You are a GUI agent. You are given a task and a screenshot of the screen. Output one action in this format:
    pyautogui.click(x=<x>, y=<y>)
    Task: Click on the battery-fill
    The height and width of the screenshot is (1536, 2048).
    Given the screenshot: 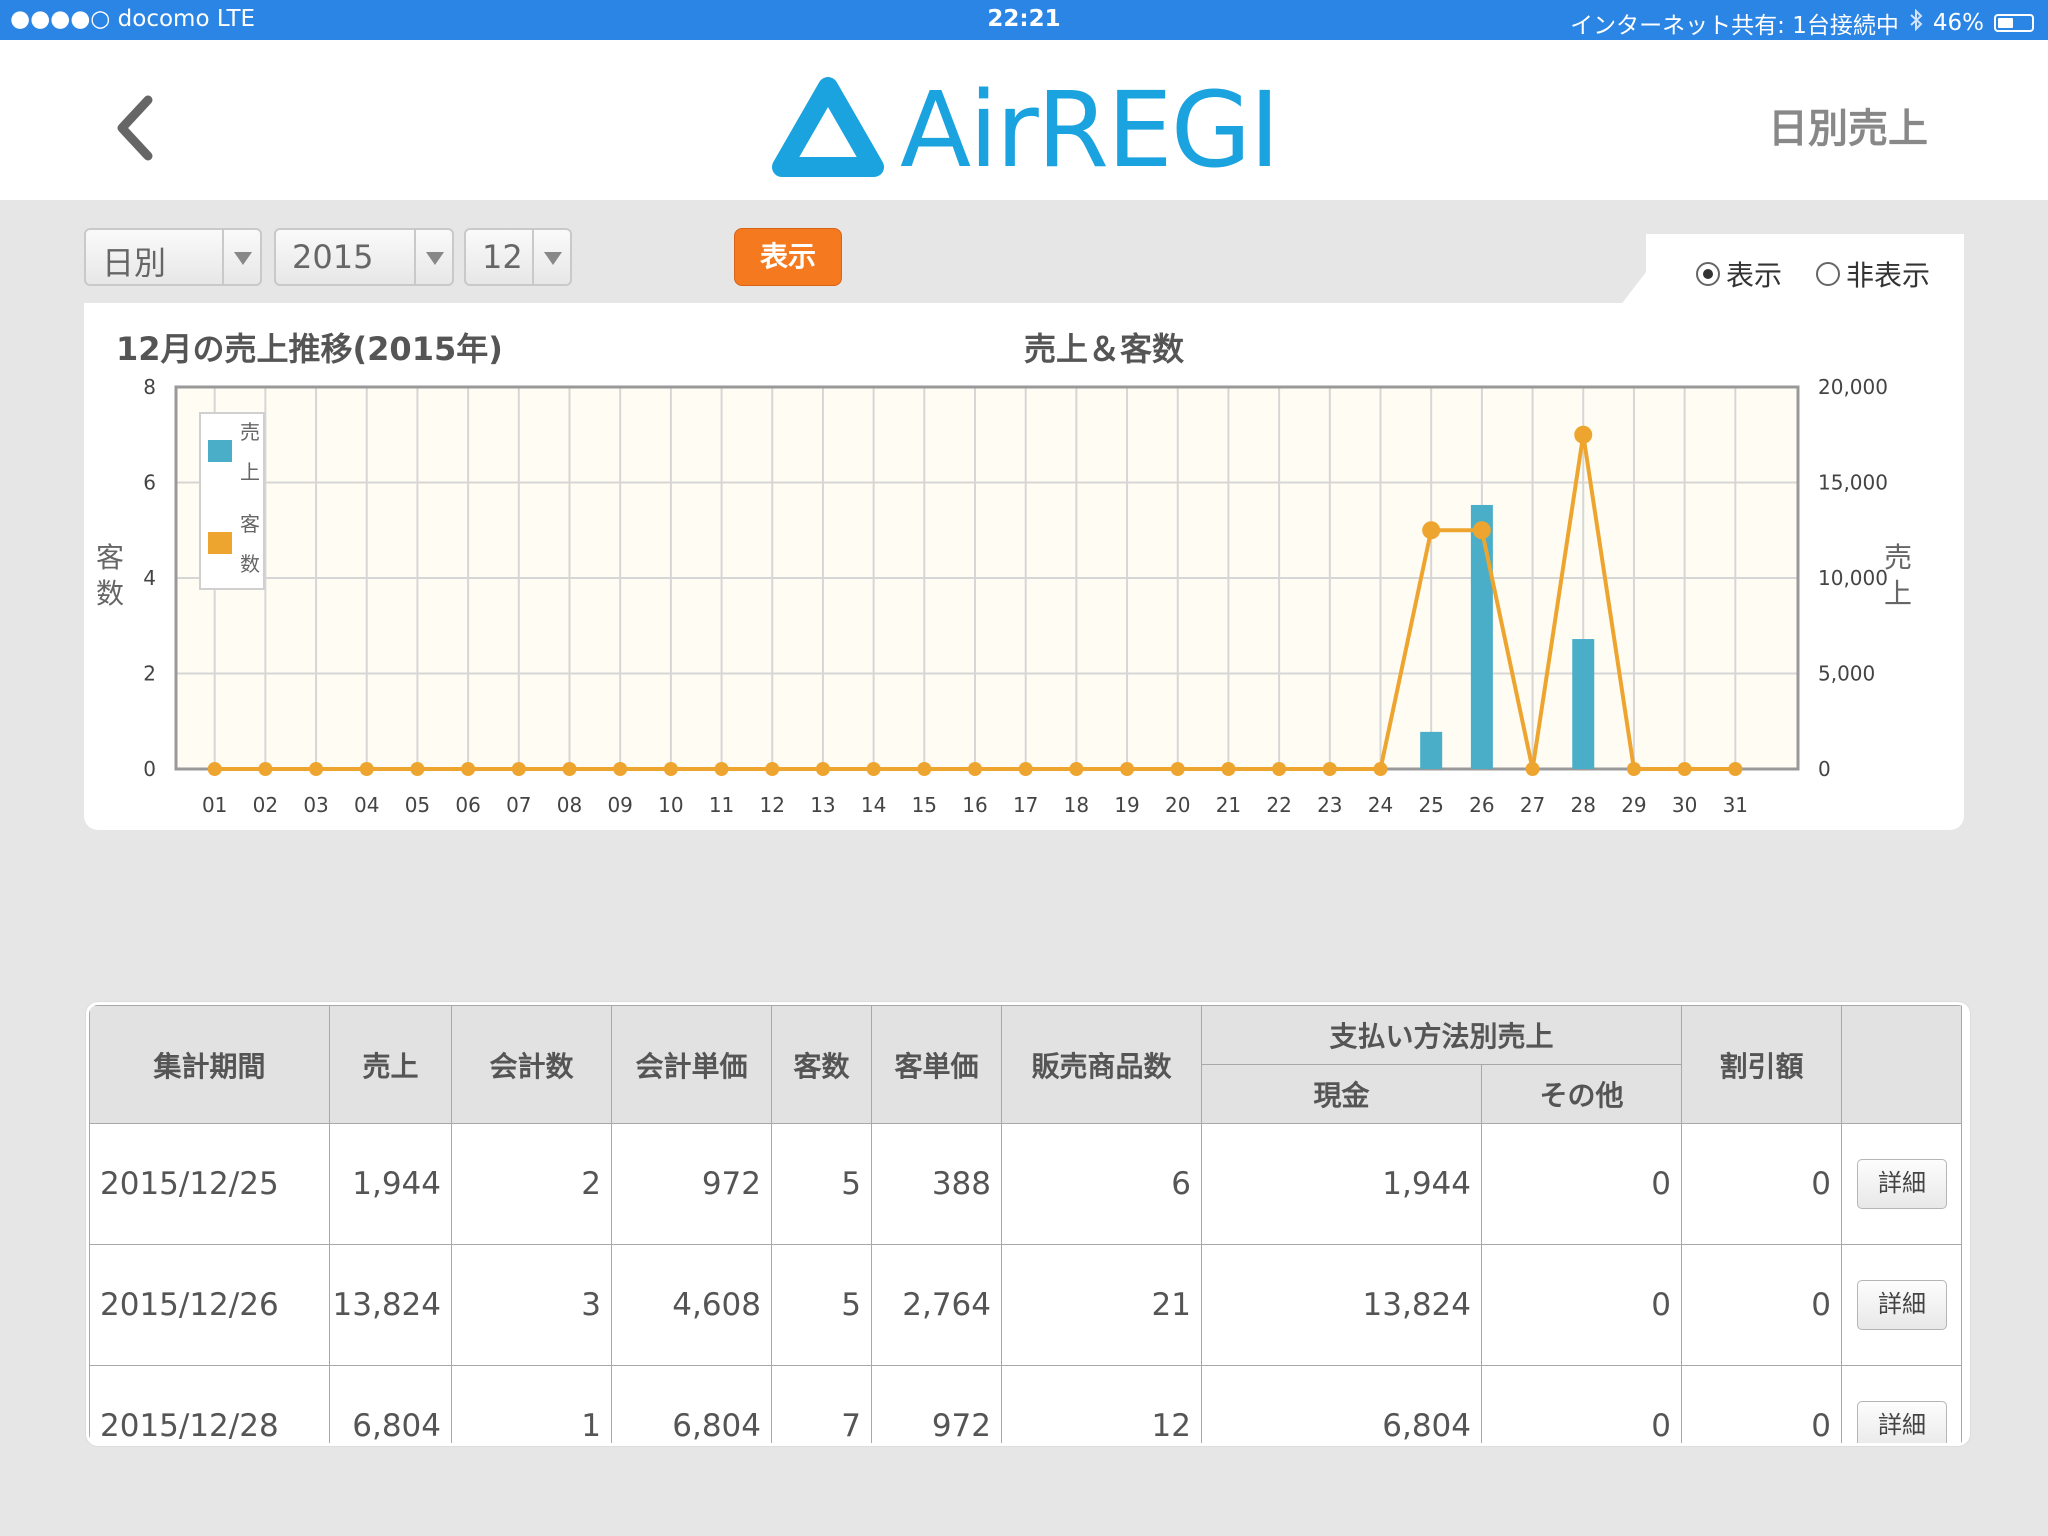 What is the action you would take?
    pyautogui.click(x=2005, y=23)
    